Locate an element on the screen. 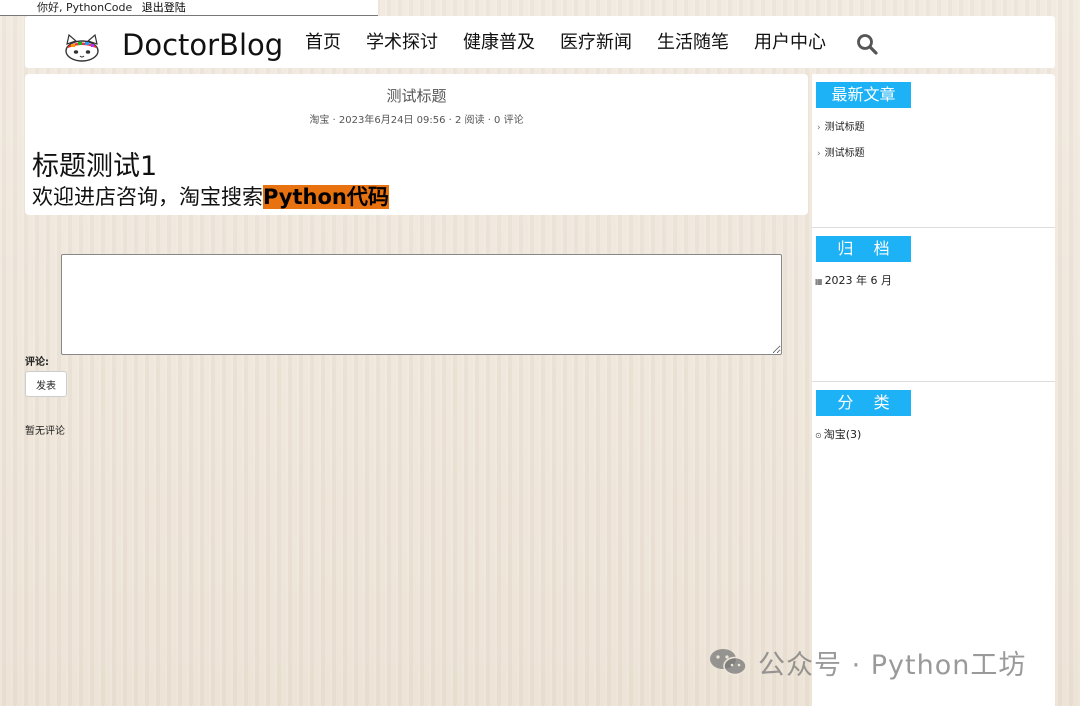 The image size is (1080, 706). site-brand: DoctorBlog is located at coordinates (202, 45).